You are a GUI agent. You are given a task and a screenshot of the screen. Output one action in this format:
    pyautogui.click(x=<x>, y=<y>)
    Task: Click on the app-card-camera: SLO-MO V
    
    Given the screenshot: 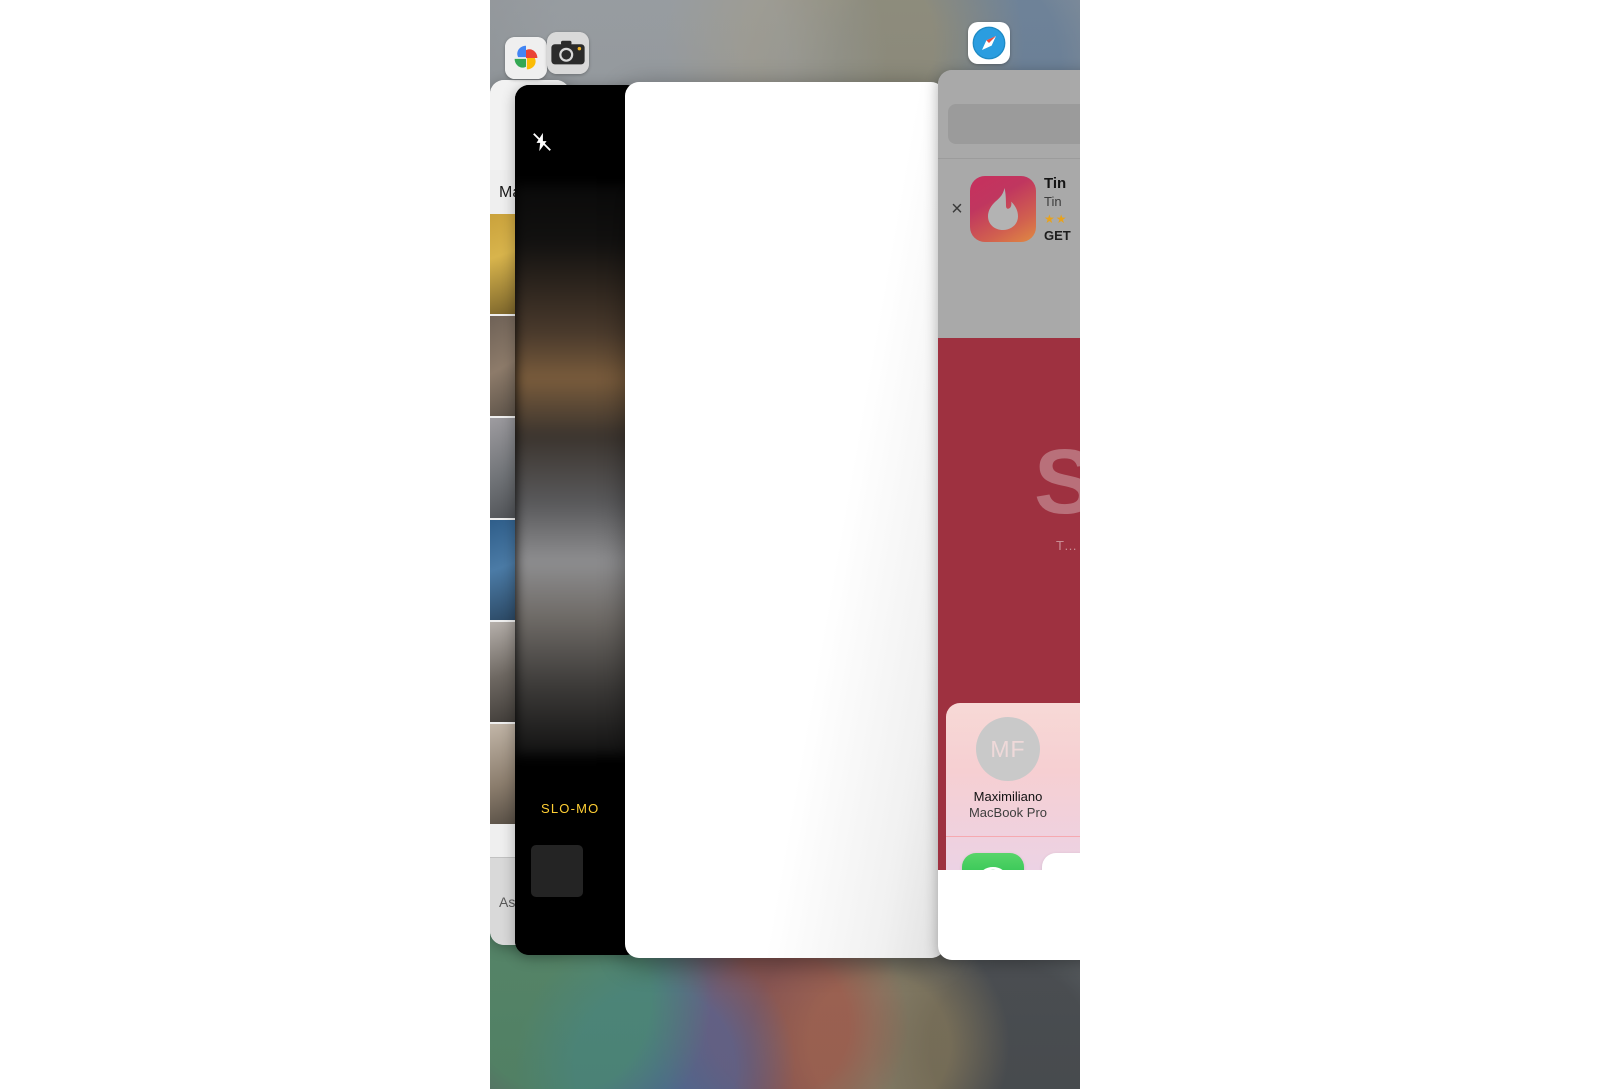 What is the action you would take?
    pyautogui.click(x=577, y=520)
    